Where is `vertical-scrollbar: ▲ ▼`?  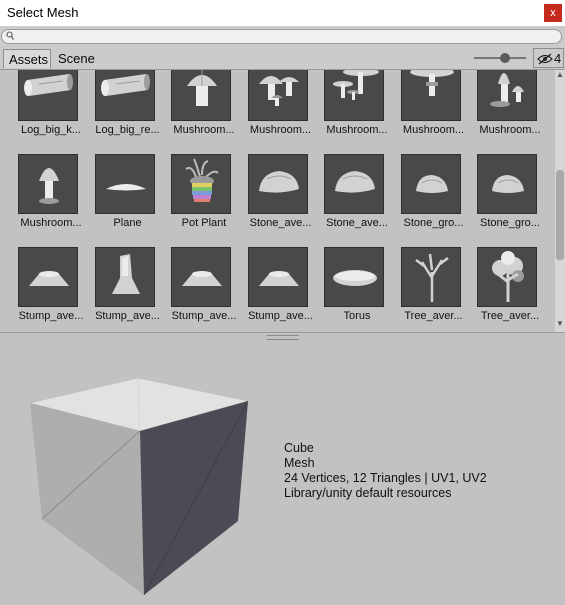
vertical-scrollbar: ▲ ▼ is located at coordinates (560, 201).